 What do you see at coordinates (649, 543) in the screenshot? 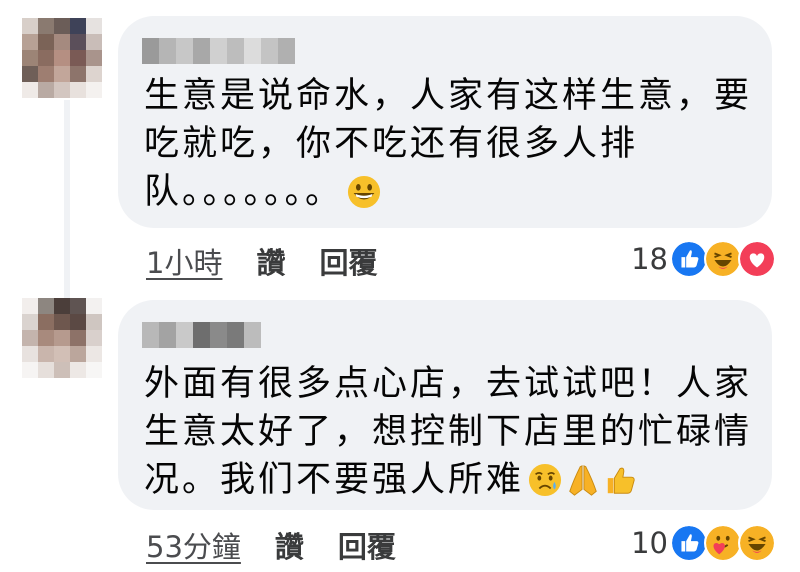
I see `reaction-count: 10` at bounding box center [649, 543].